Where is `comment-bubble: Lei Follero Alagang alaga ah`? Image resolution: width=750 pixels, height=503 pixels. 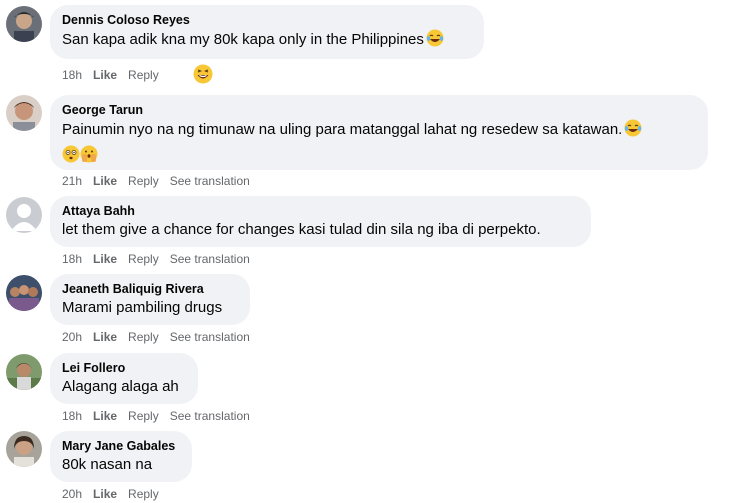 comment-bubble: Lei Follero Alagang alaga ah is located at coordinates (124, 378).